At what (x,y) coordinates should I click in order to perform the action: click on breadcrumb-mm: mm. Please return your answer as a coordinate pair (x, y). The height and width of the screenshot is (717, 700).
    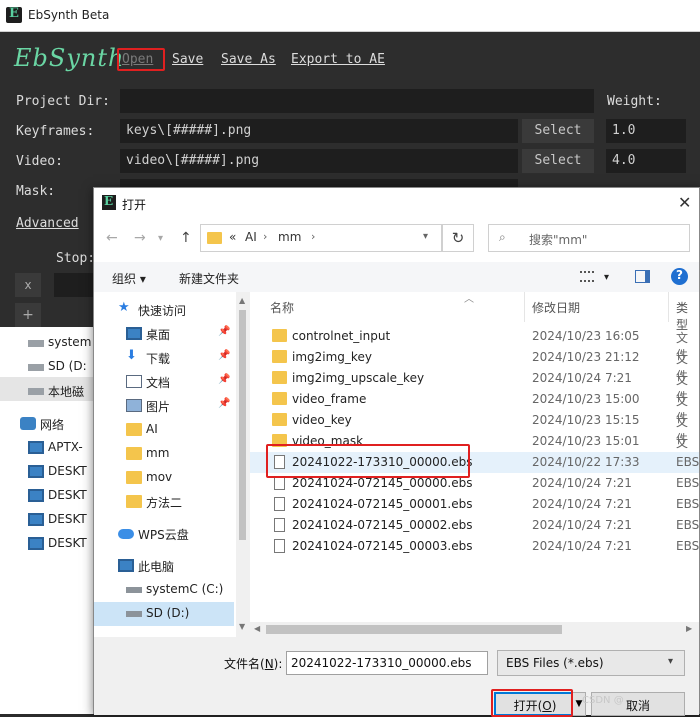
    Looking at the image, I should click on (289, 237).